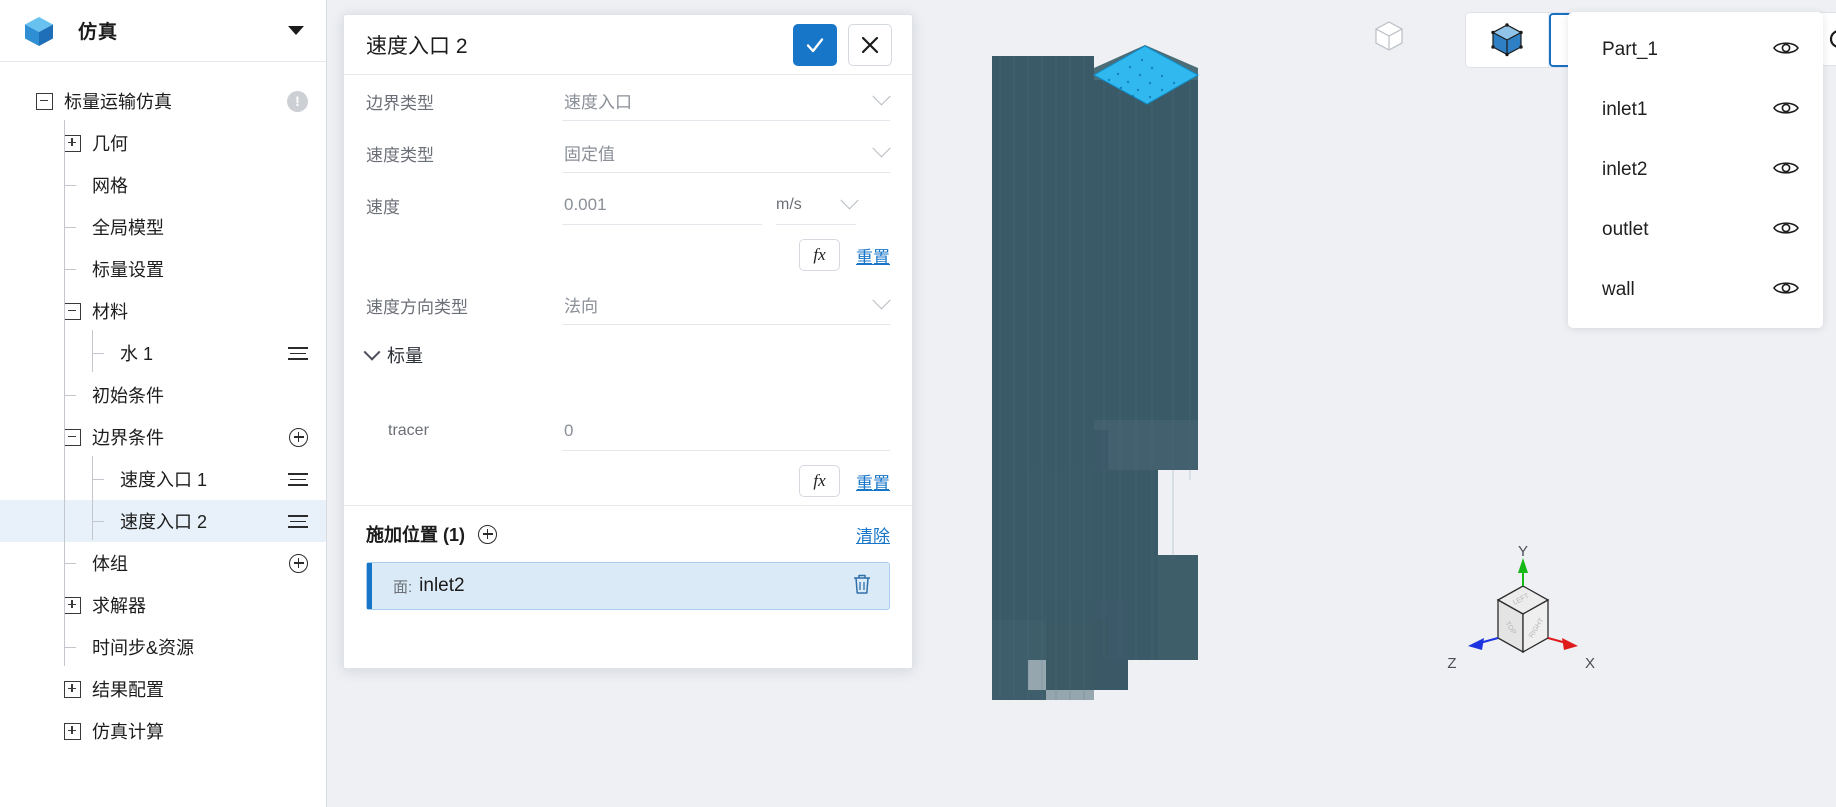 The height and width of the screenshot is (807, 1836). Describe the element at coordinates (383, 207) in the screenshot. I see `field-label: 速度` at that location.